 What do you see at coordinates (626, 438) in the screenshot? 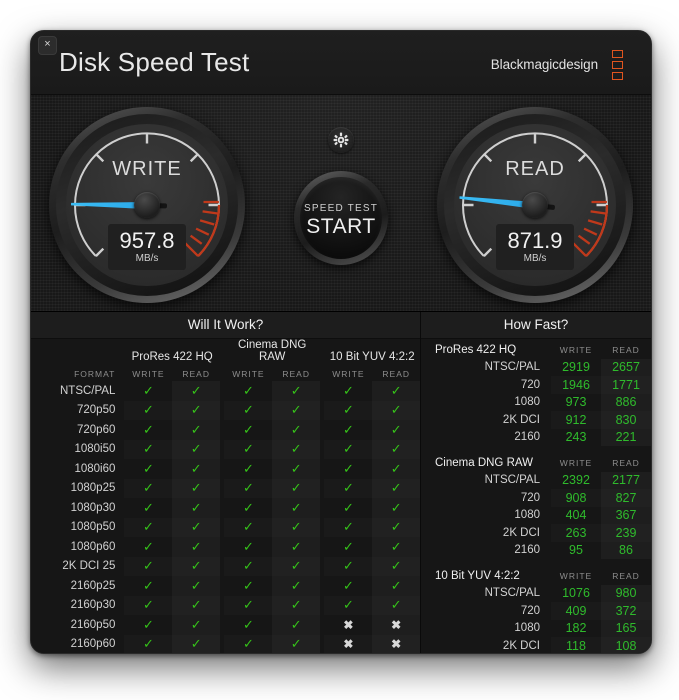
I see `read-speed-value: 221` at bounding box center [626, 438].